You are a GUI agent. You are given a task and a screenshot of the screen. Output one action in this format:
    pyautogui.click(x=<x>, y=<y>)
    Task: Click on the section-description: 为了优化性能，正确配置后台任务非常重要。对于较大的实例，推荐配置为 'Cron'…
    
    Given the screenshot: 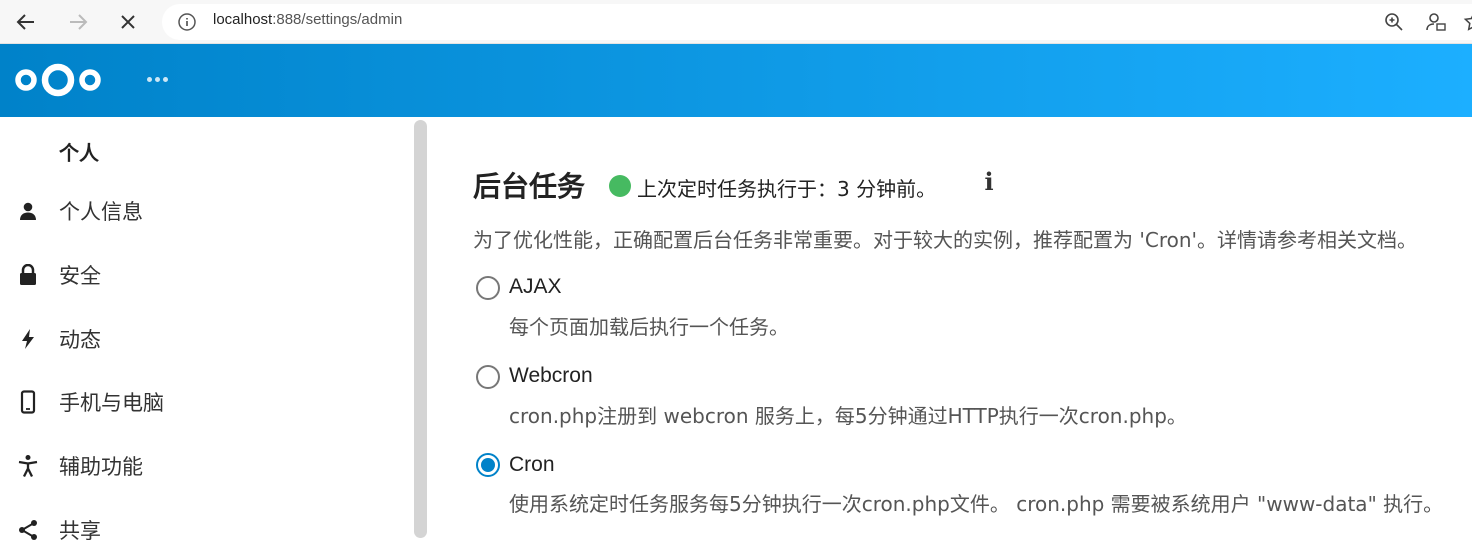 What is the action you would take?
    pyautogui.click(x=945, y=240)
    